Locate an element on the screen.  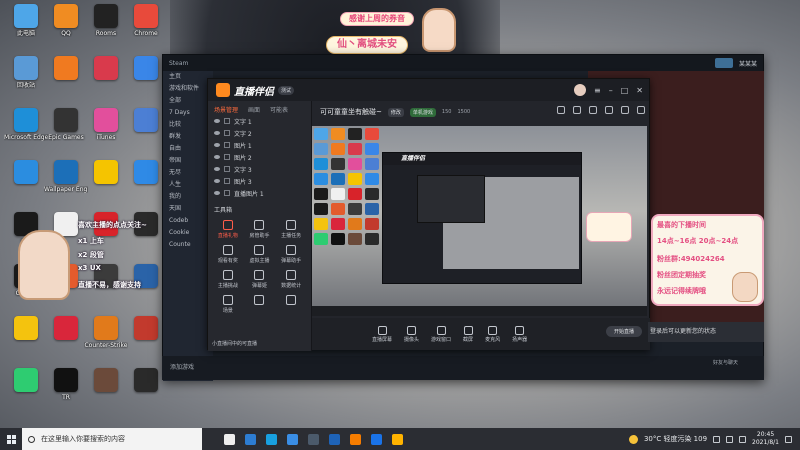
weather-text: 30°C 轻度污染 109 is located at coordinates (675, 439).